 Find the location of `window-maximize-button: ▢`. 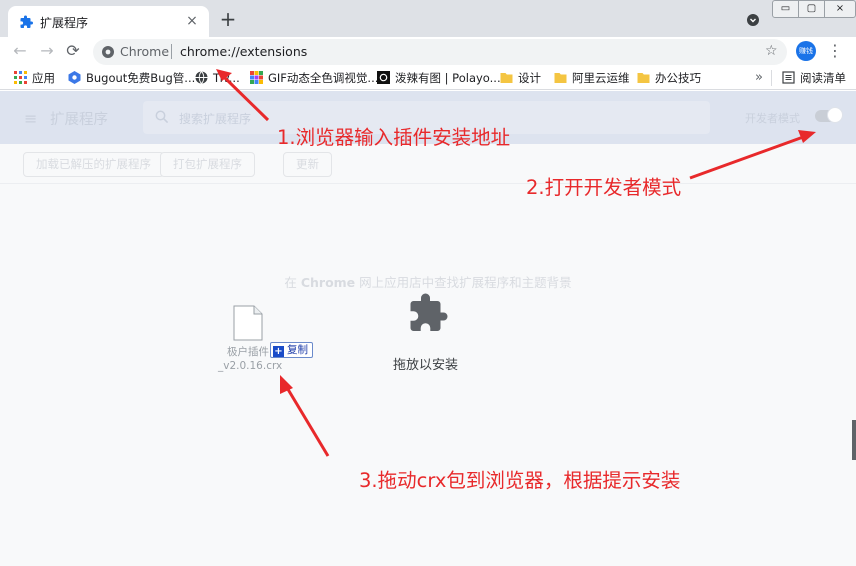

window-maximize-button: ▢ is located at coordinates (811, 9).